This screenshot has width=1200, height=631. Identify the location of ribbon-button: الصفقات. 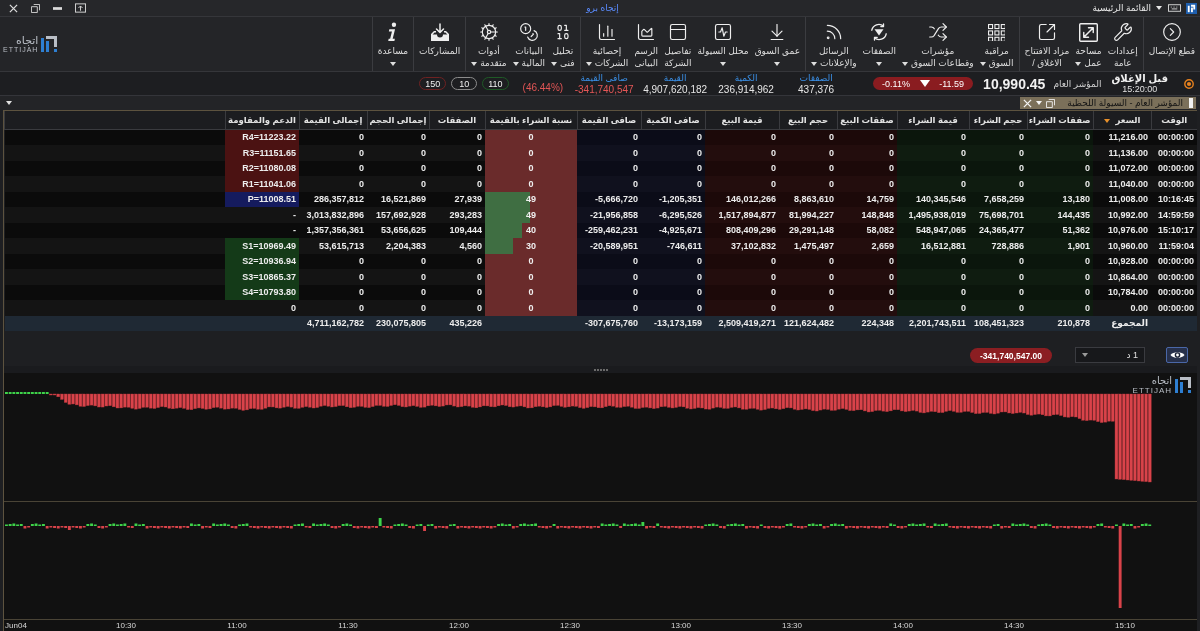
(879, 44).